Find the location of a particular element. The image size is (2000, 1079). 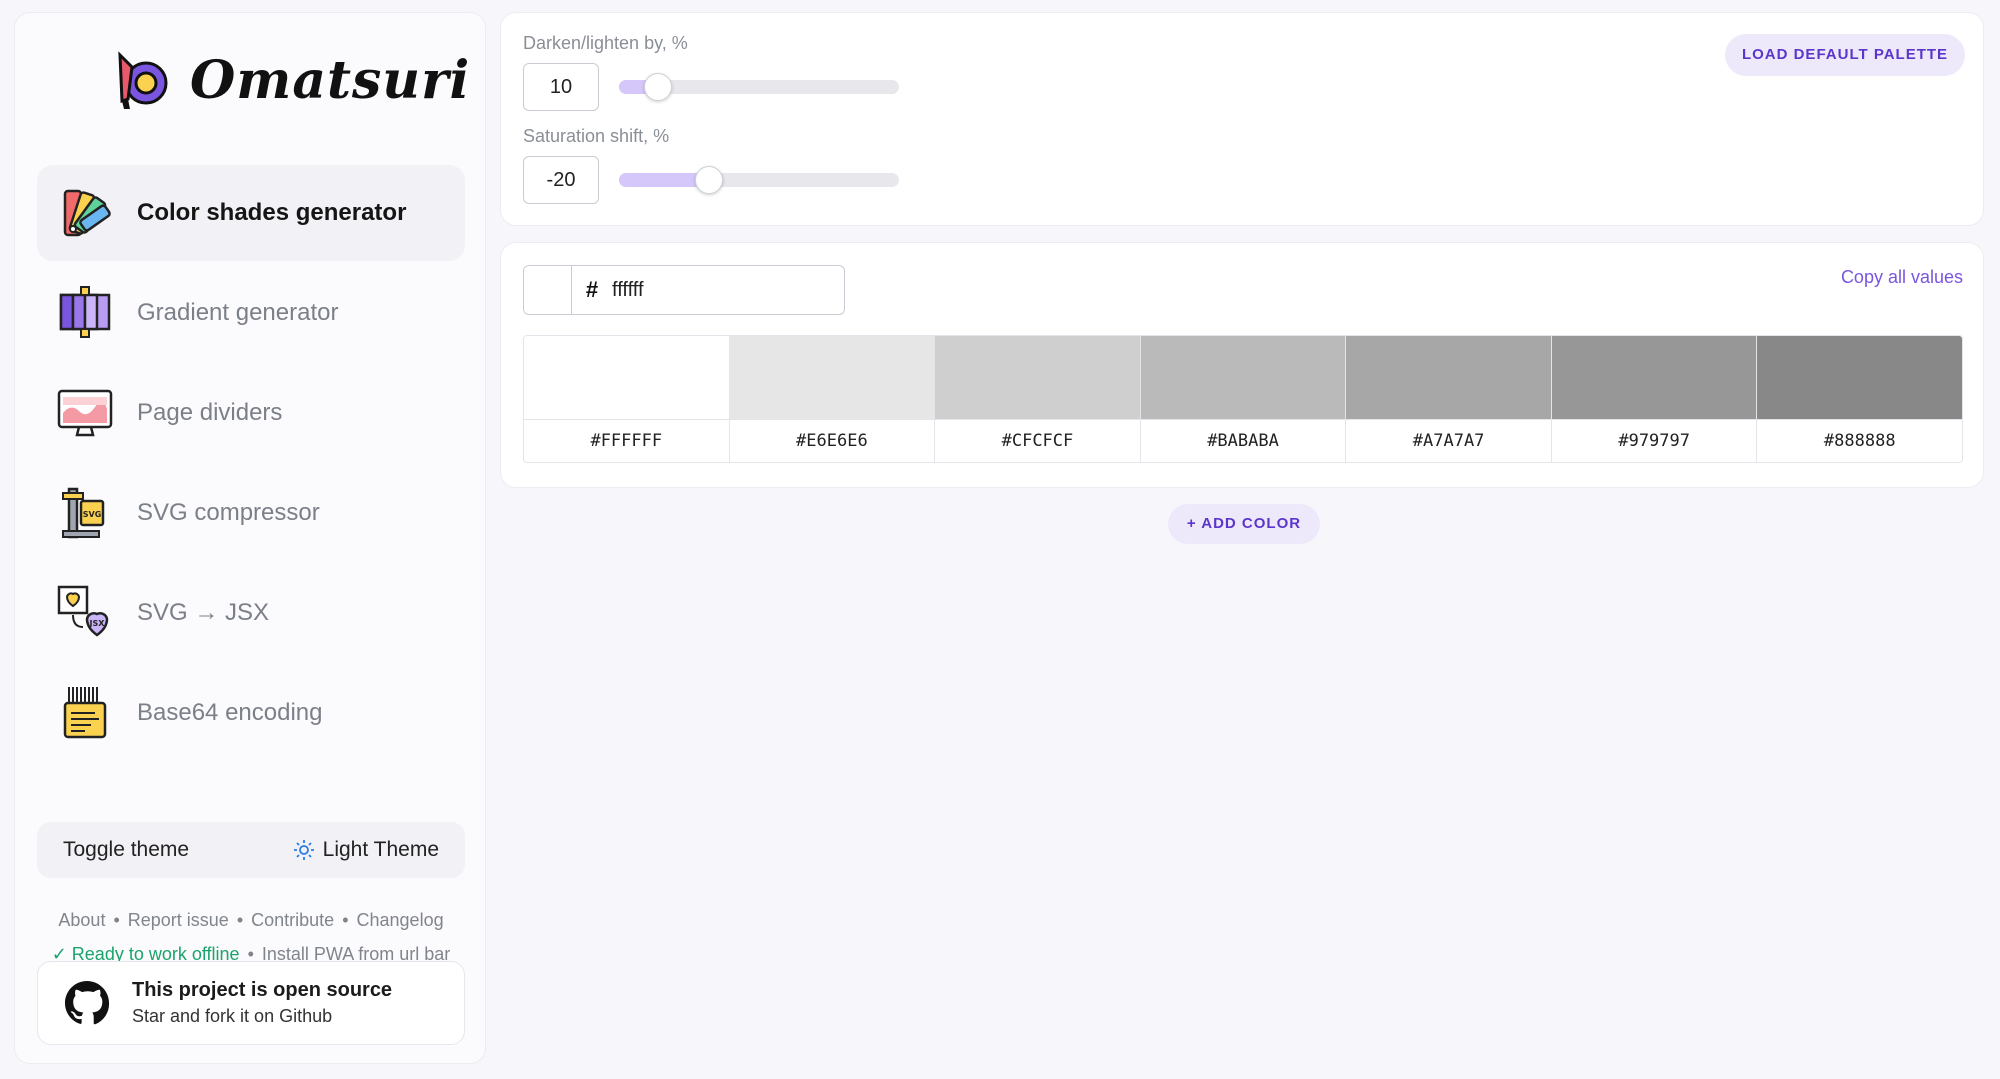

nav-label: Base64 encoding is located at coordinates (230, 712).